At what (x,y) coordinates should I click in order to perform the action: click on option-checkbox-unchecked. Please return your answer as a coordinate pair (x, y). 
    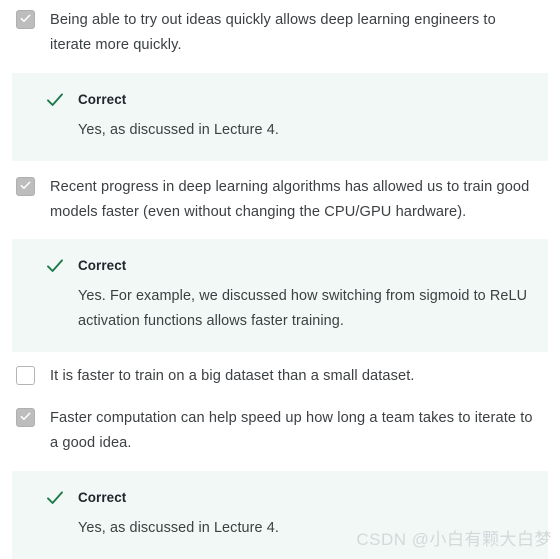
    Looking at the image, I should click on (25, 375).